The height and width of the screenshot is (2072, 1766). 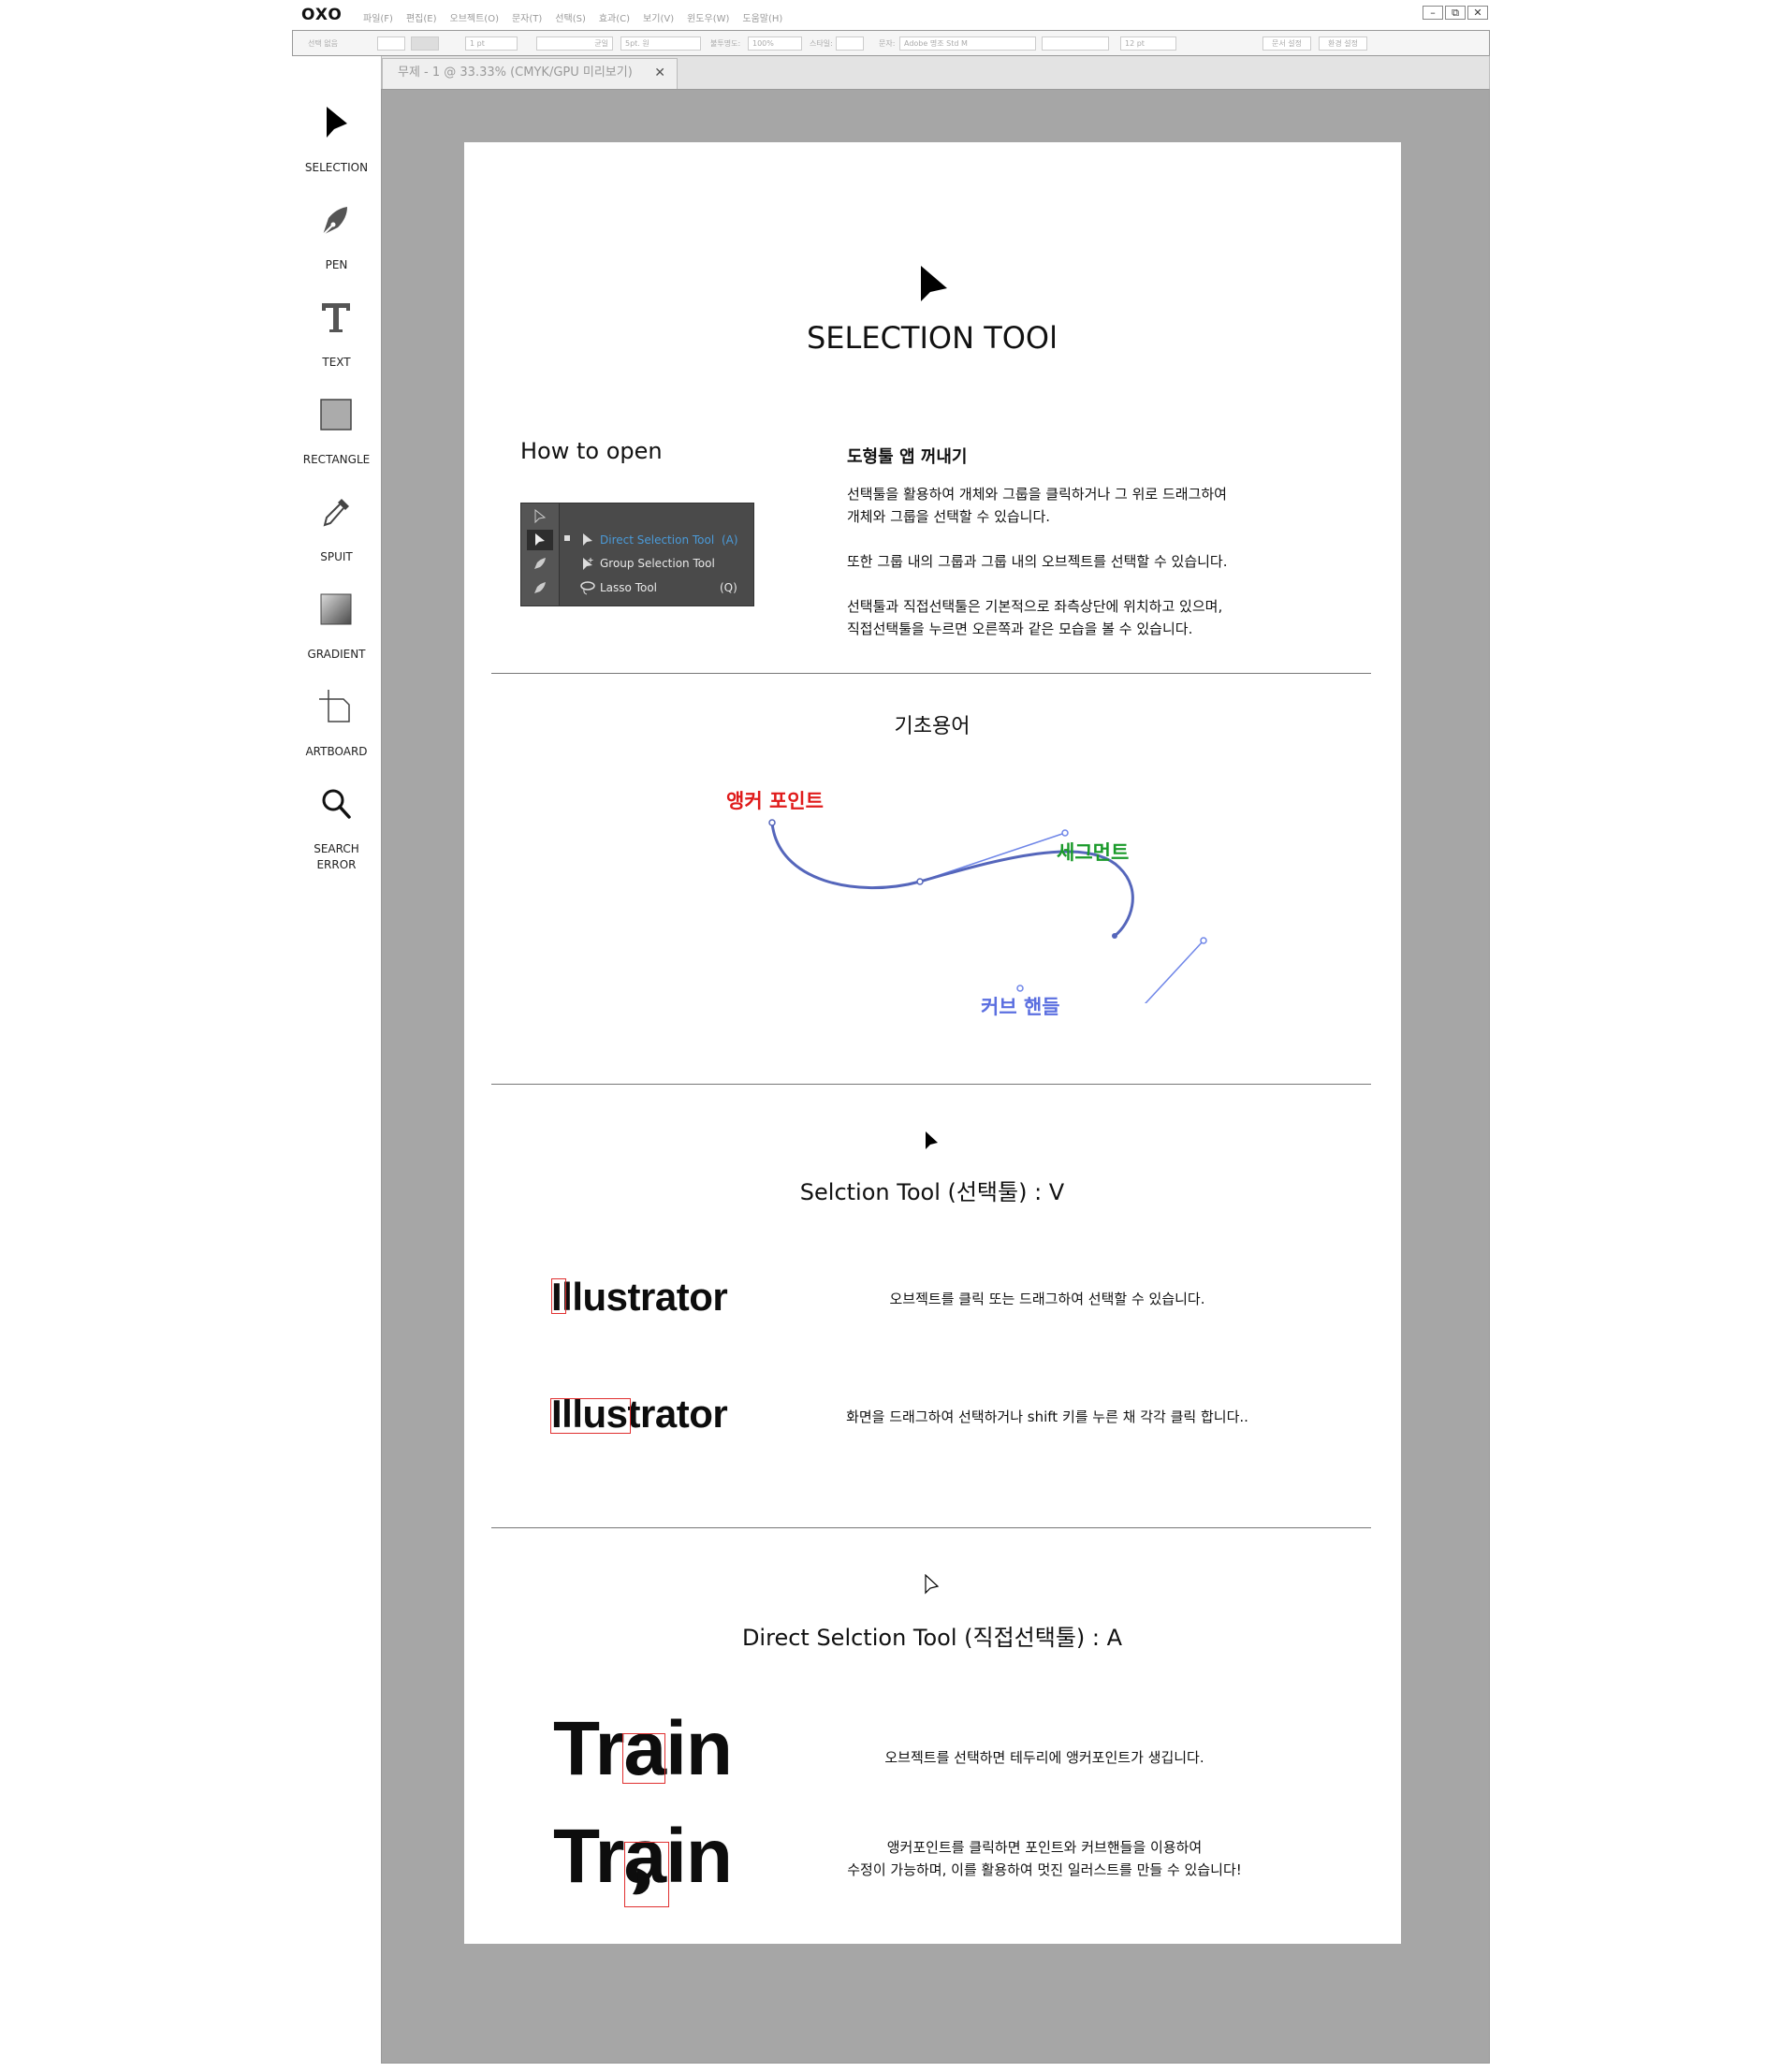 What do you see at coordinates (334, 221) in the screenshot?
I see `pen-nib-icon` at bounding box center [334, 221].